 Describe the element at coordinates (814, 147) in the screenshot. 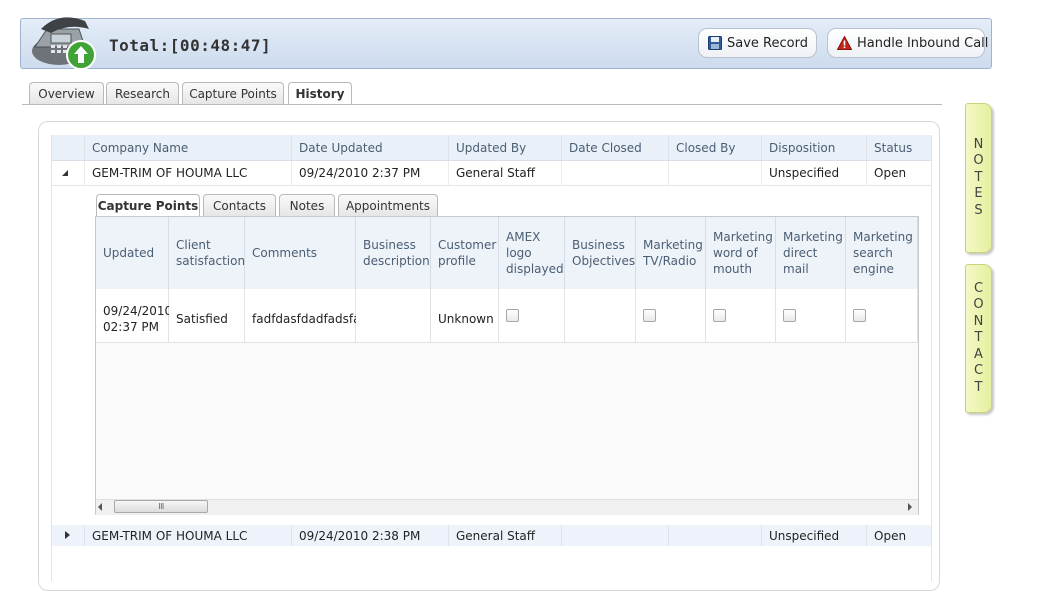

I see `col-disposition: Disposition` at that location.